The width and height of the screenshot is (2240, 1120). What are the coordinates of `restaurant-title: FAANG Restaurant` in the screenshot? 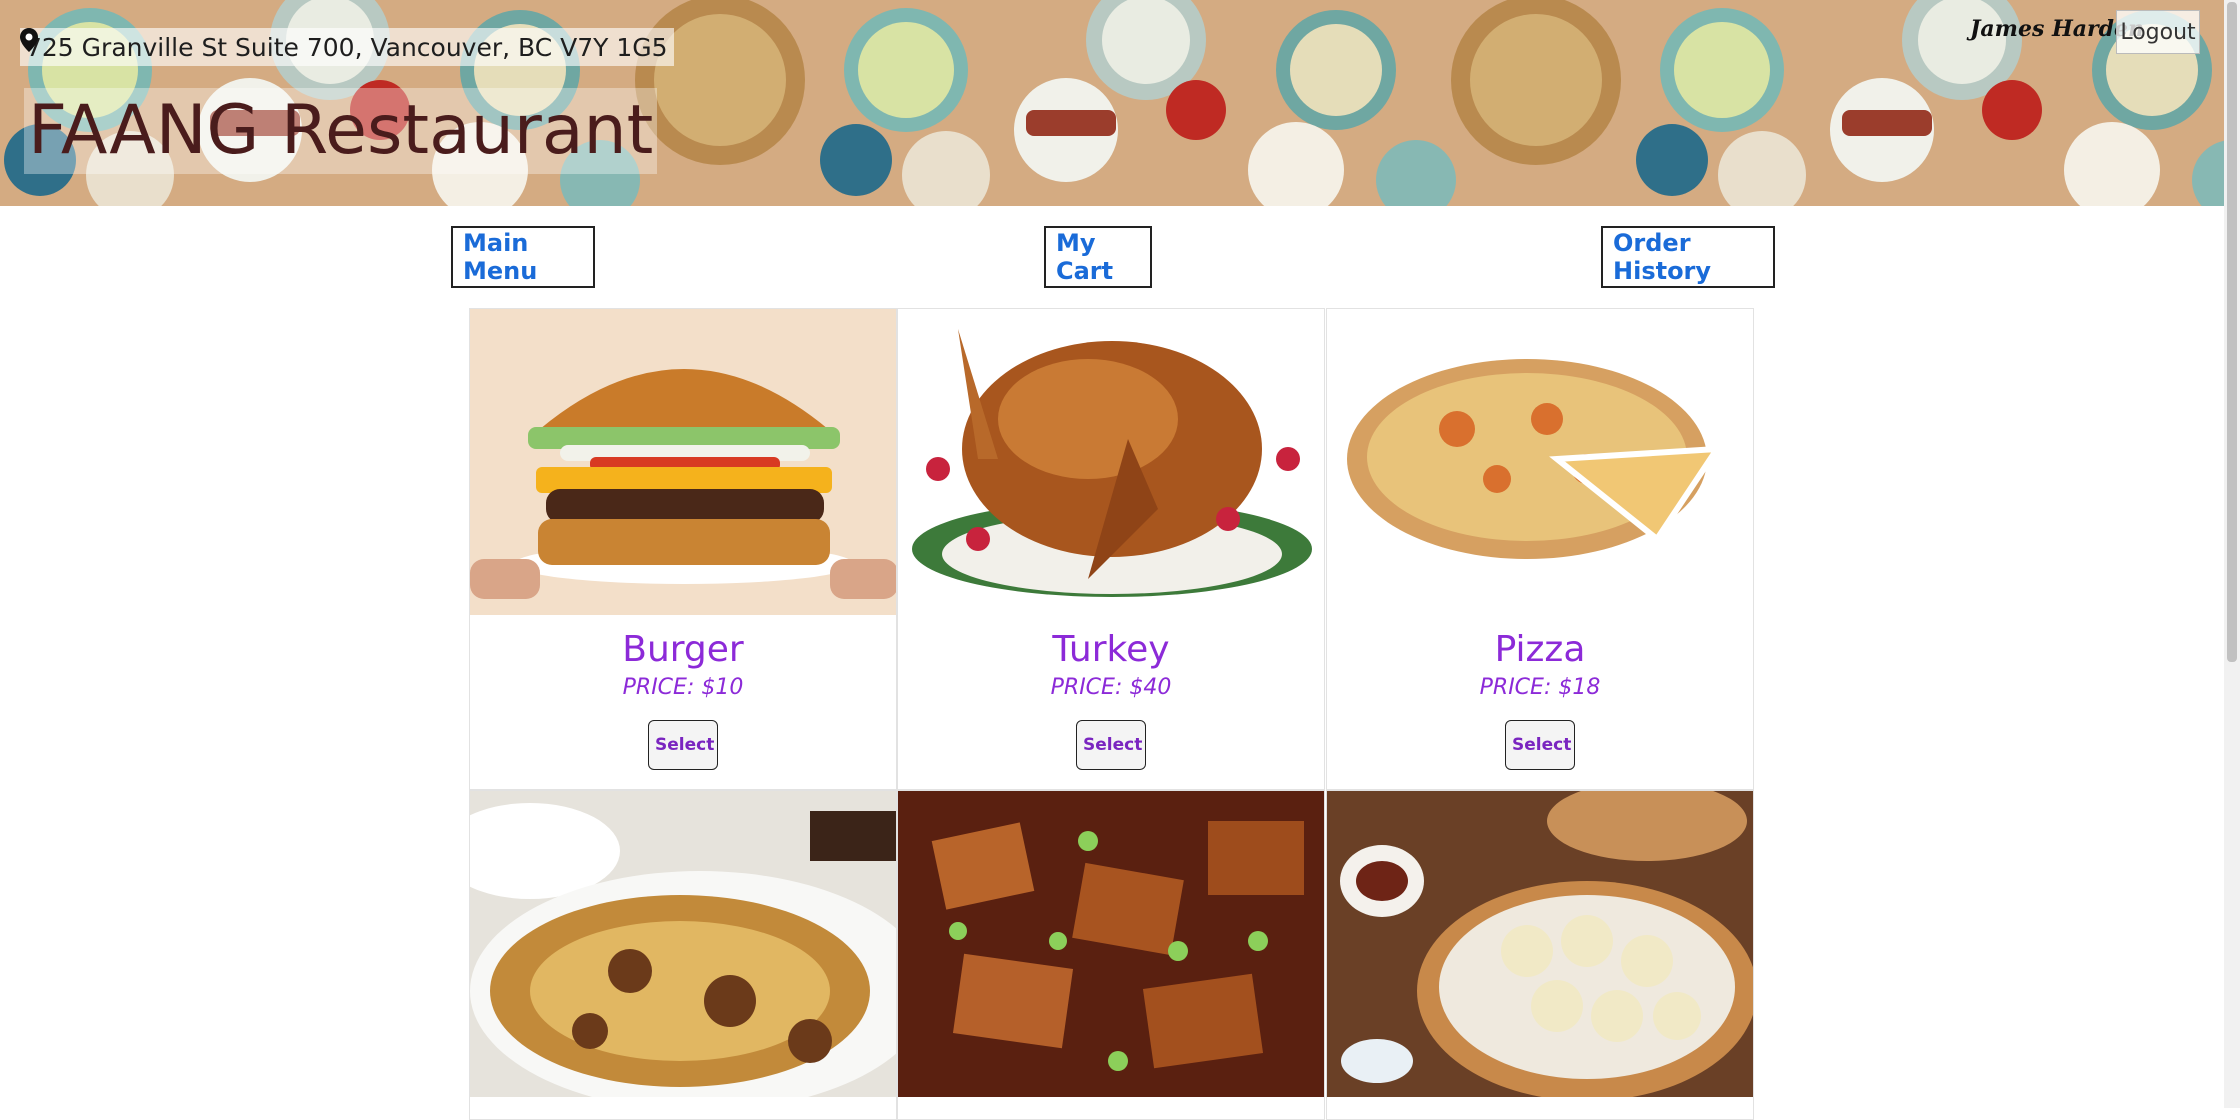 It's located at (341, 131).